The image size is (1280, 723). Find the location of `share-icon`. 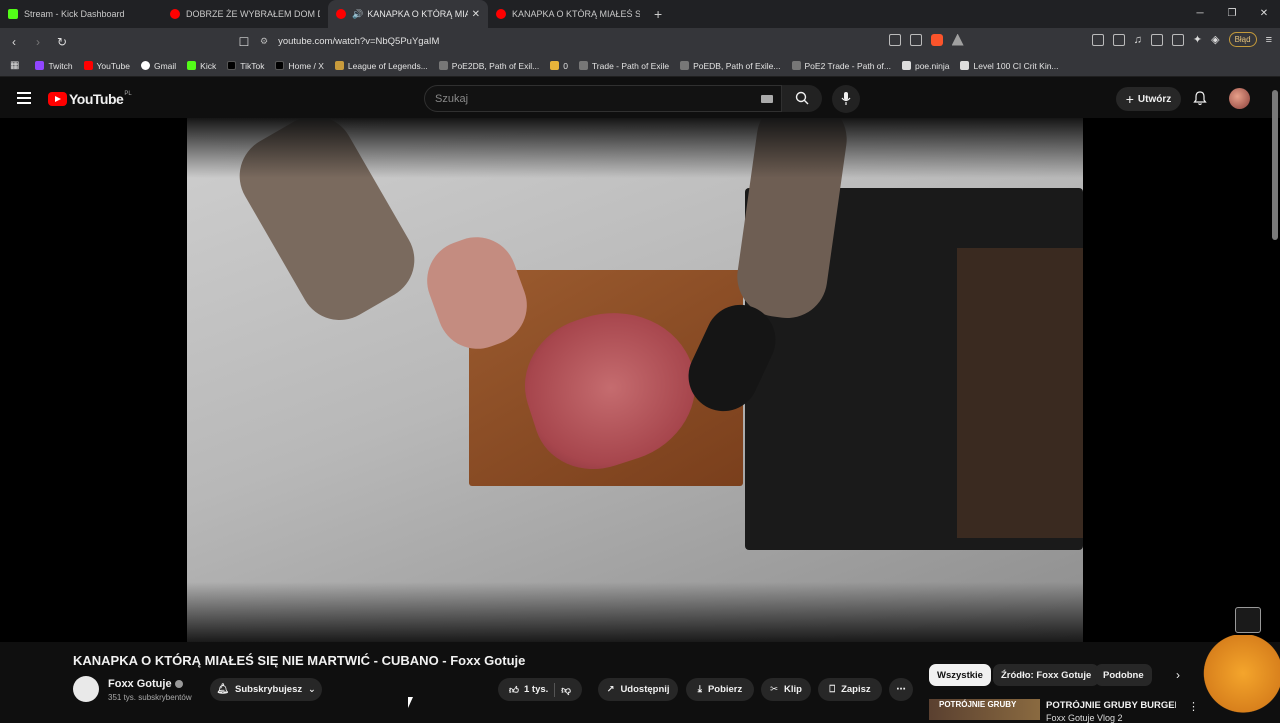

share-icon is located at coordinates (915, 39).